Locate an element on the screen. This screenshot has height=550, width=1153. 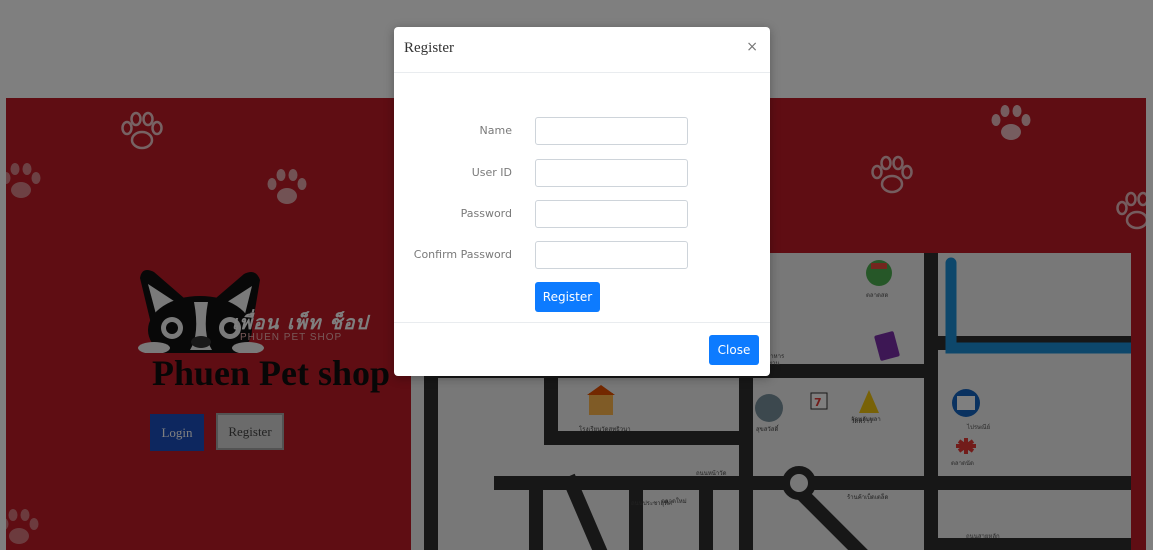
modal-title: Register is located at coordinates (429, 48).